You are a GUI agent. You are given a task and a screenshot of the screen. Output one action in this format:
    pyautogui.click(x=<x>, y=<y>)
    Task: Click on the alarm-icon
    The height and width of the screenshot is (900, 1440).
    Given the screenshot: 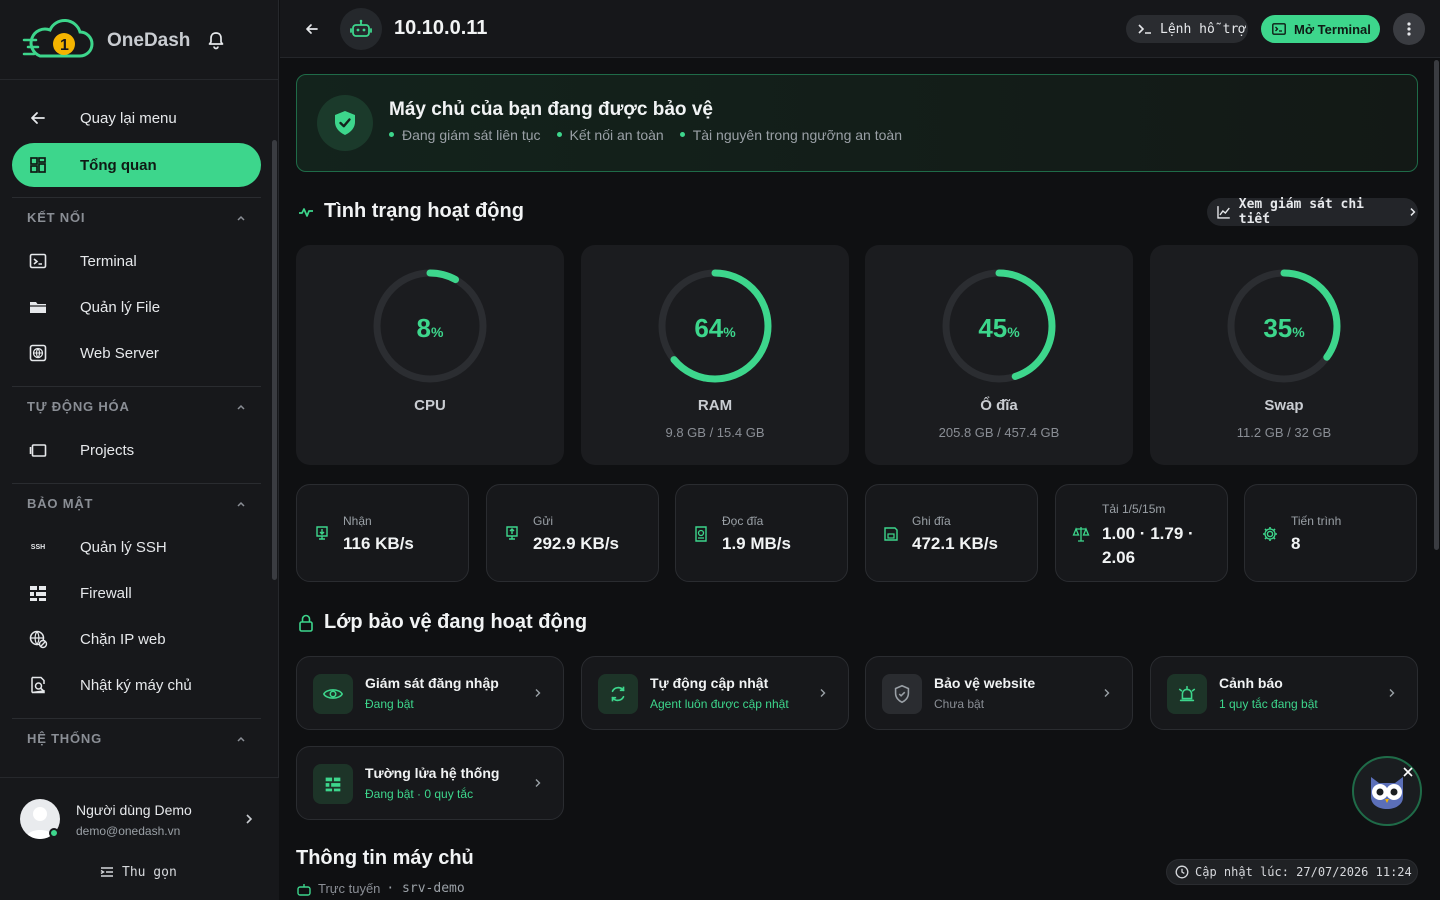 What is the action you would take?
    pyautogui.click(x=1187, y=694)
    